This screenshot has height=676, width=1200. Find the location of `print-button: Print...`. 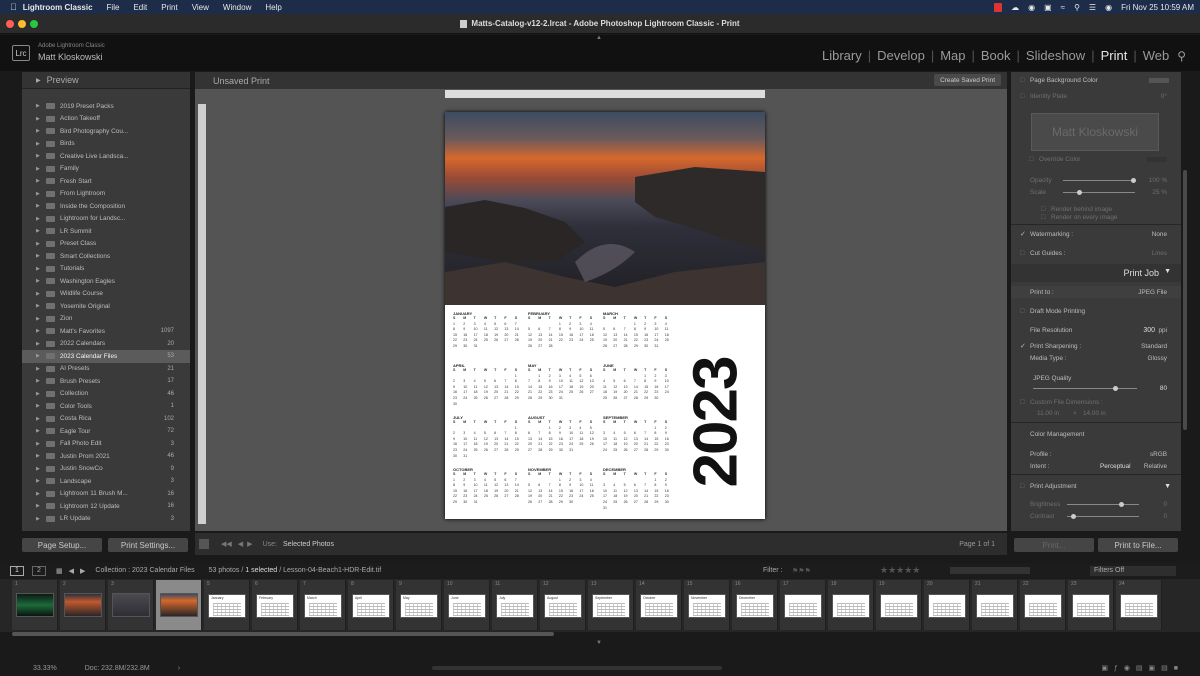

print-button: Print... is located at coordinates (1054, 545).